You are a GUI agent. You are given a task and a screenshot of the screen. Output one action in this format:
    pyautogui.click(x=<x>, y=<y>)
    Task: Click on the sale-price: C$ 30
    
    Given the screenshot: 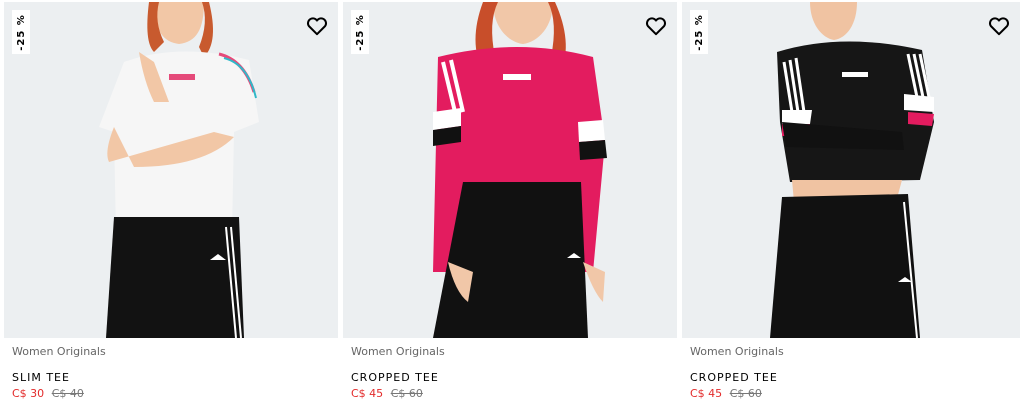 What is the action you would take?
    pyautogui.click(x=28, y=393)
    